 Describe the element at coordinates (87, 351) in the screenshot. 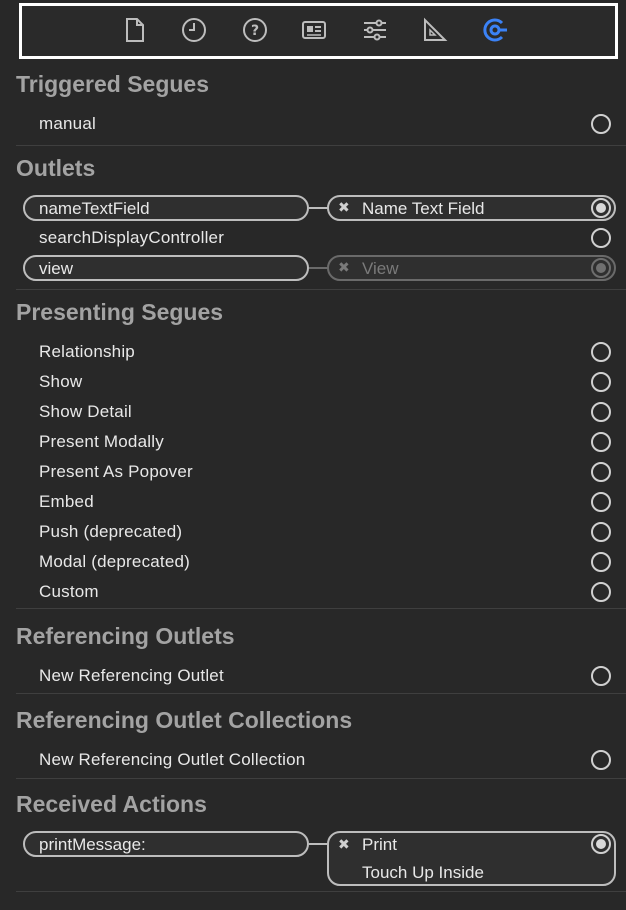

I see `segue-row-relationship: Relationship` at that location.